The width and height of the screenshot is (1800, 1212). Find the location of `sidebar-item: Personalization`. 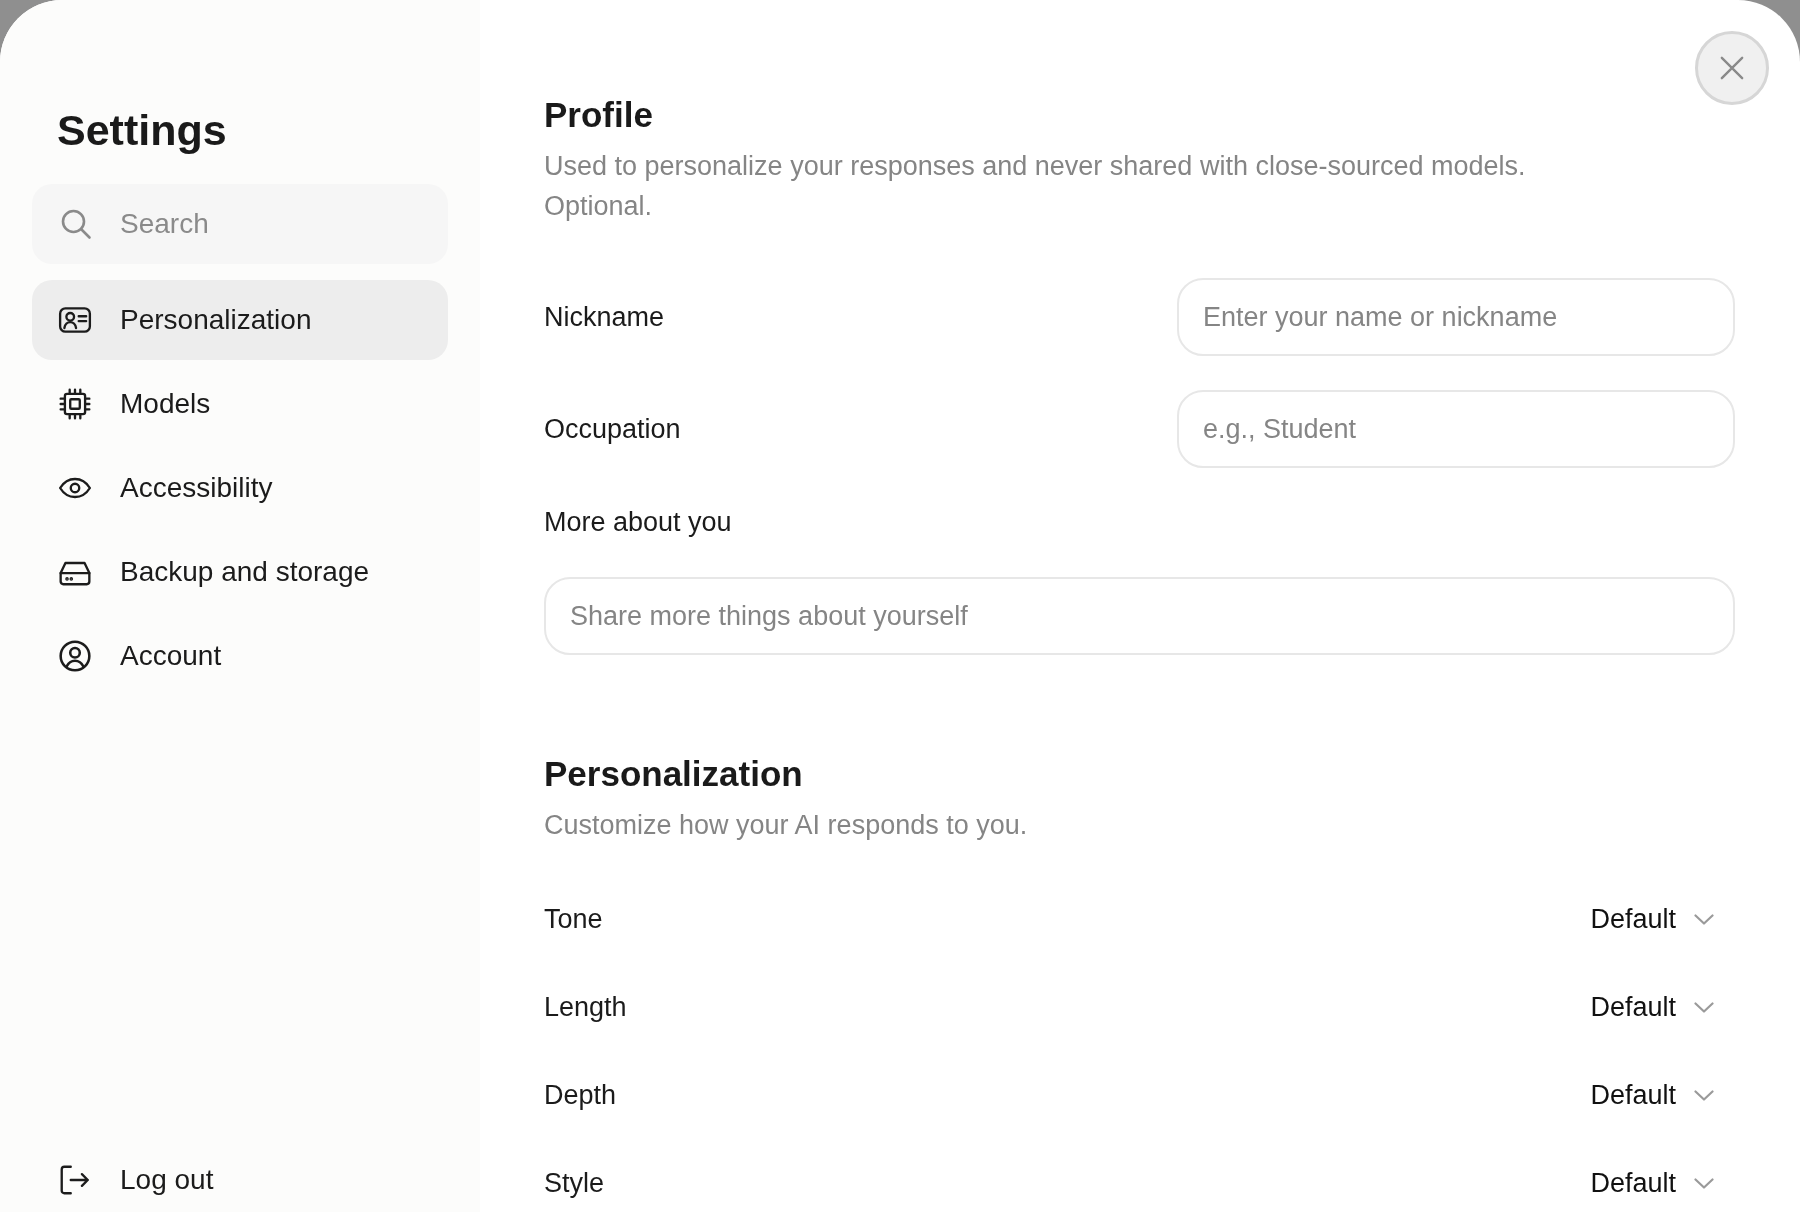

sidebar-item: Personalization is located at coordinates (240, 320).